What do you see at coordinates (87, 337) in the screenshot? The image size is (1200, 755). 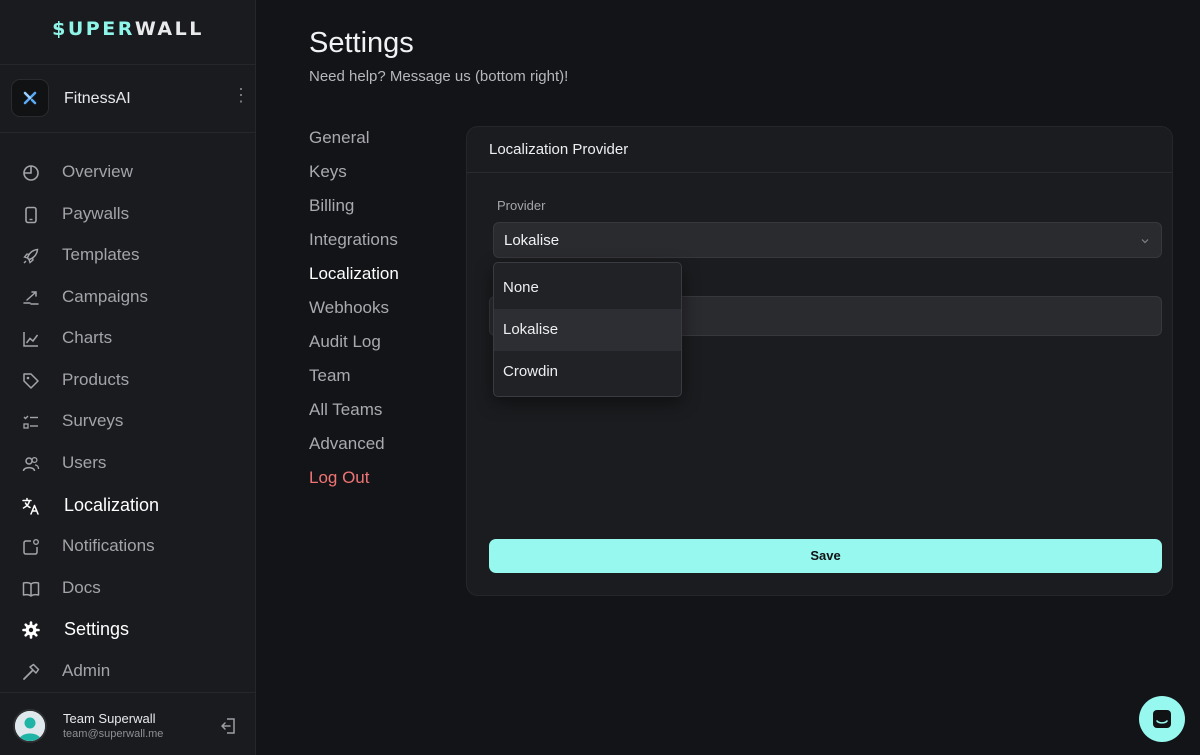 I see `sidebar-item-label: Charts` at bounding box center [87, 337].